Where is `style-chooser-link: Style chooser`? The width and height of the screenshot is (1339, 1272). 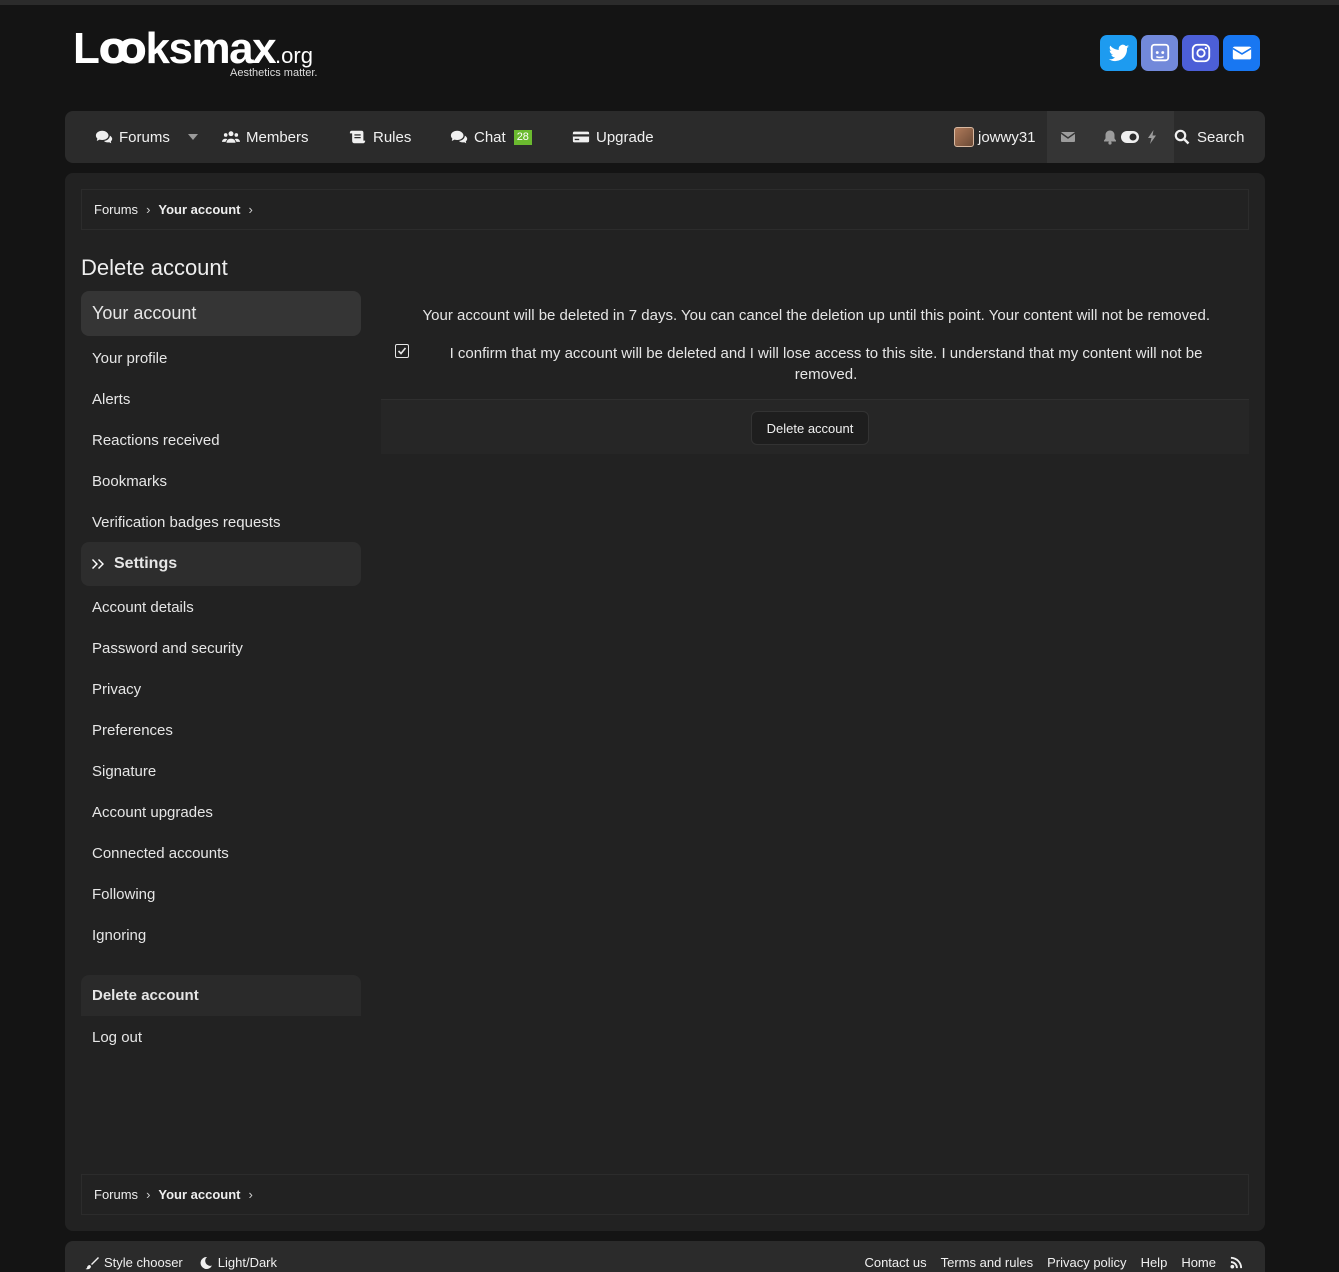
style-chooser-link: Style chooser is located at coordinates (134, 1262).